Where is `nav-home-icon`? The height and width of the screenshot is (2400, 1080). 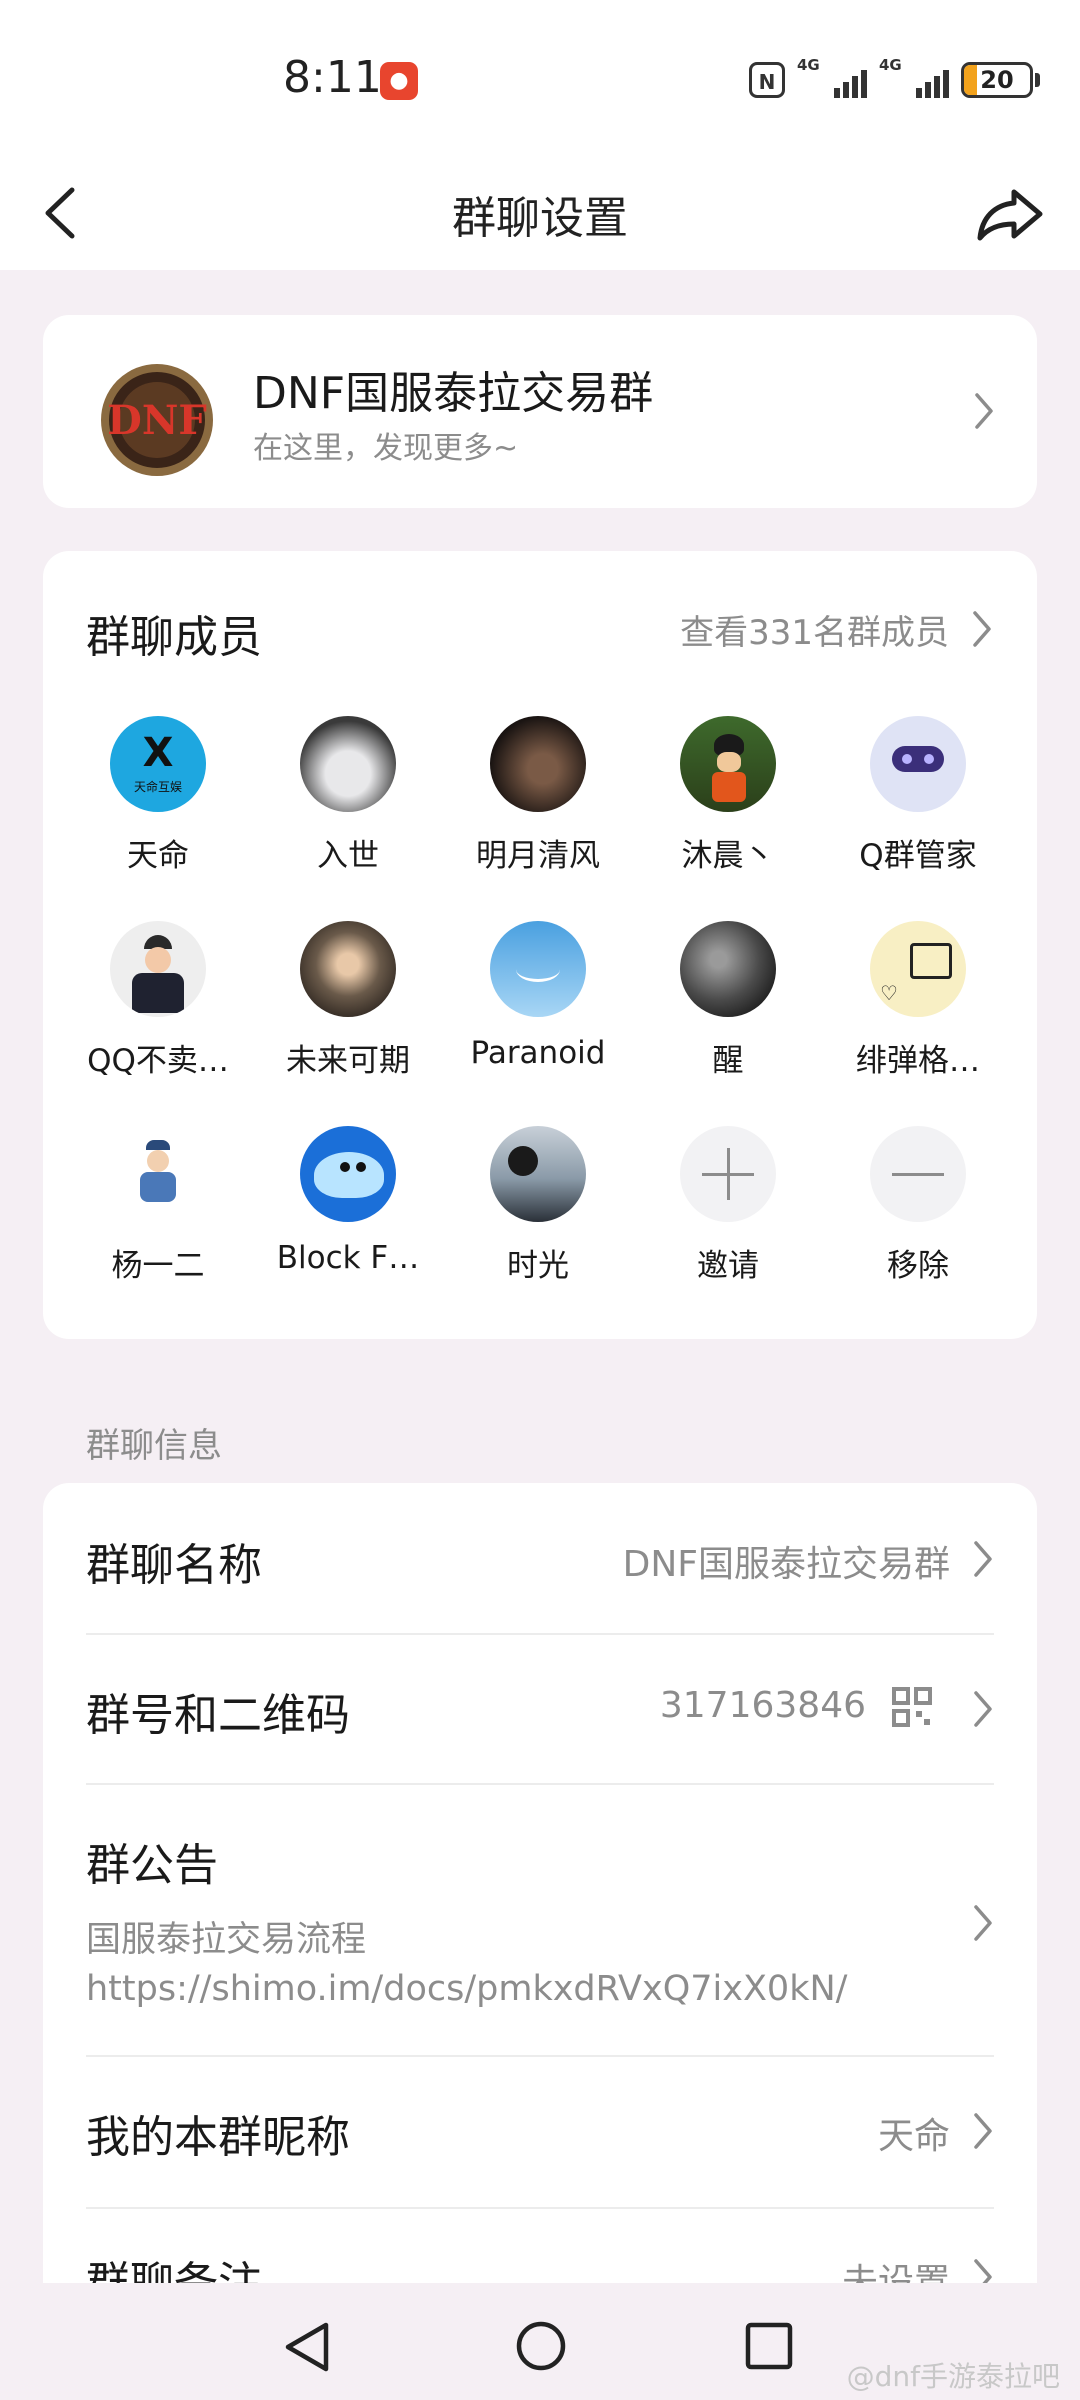 nav-home-icon is located at coordinates (541, 2346).